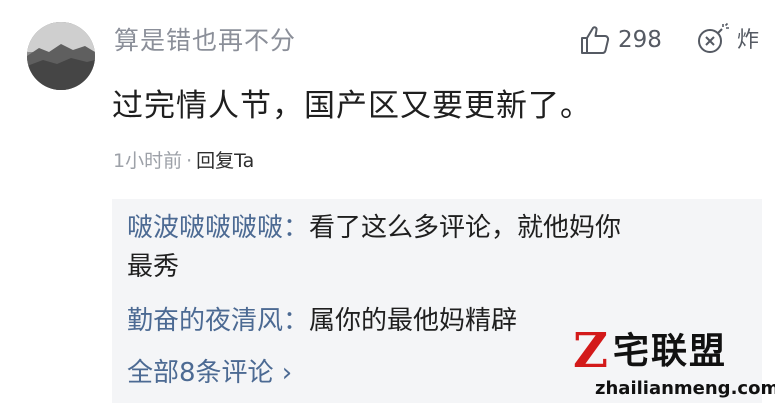 The height and width of the screenshot is (407, 775). I want to click on reply-text: 属你的最他妈精辟, so click(413, 321).